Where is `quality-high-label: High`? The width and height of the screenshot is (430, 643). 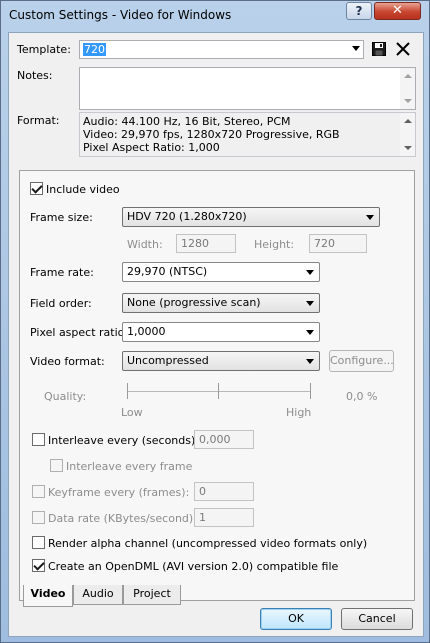
quality-high-label: High is located at coordinates (299, 412).